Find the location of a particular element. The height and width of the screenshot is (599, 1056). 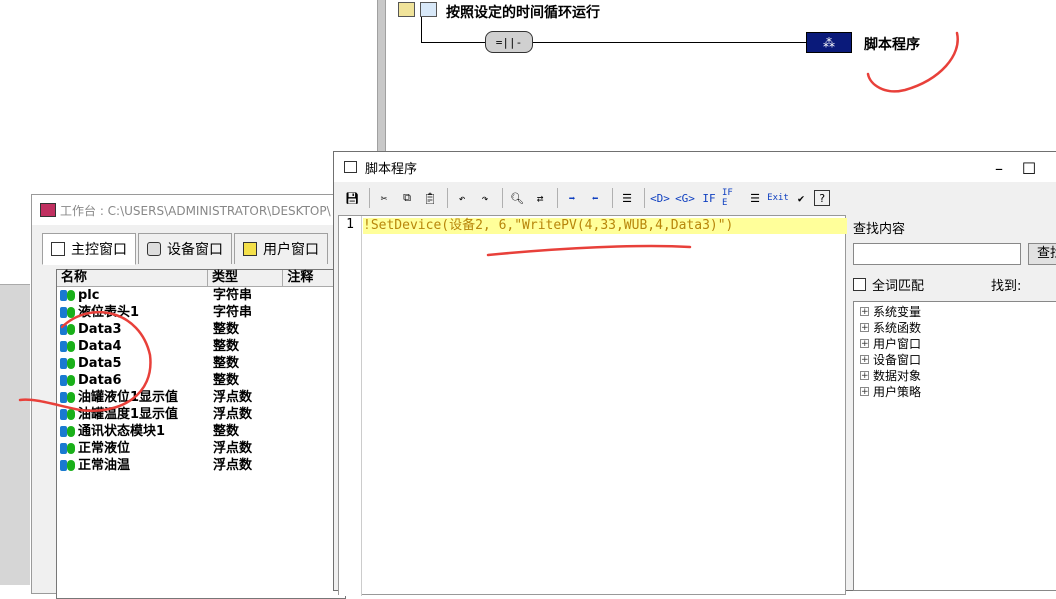

condition-block: =||- is located at coordinates (509, 42).